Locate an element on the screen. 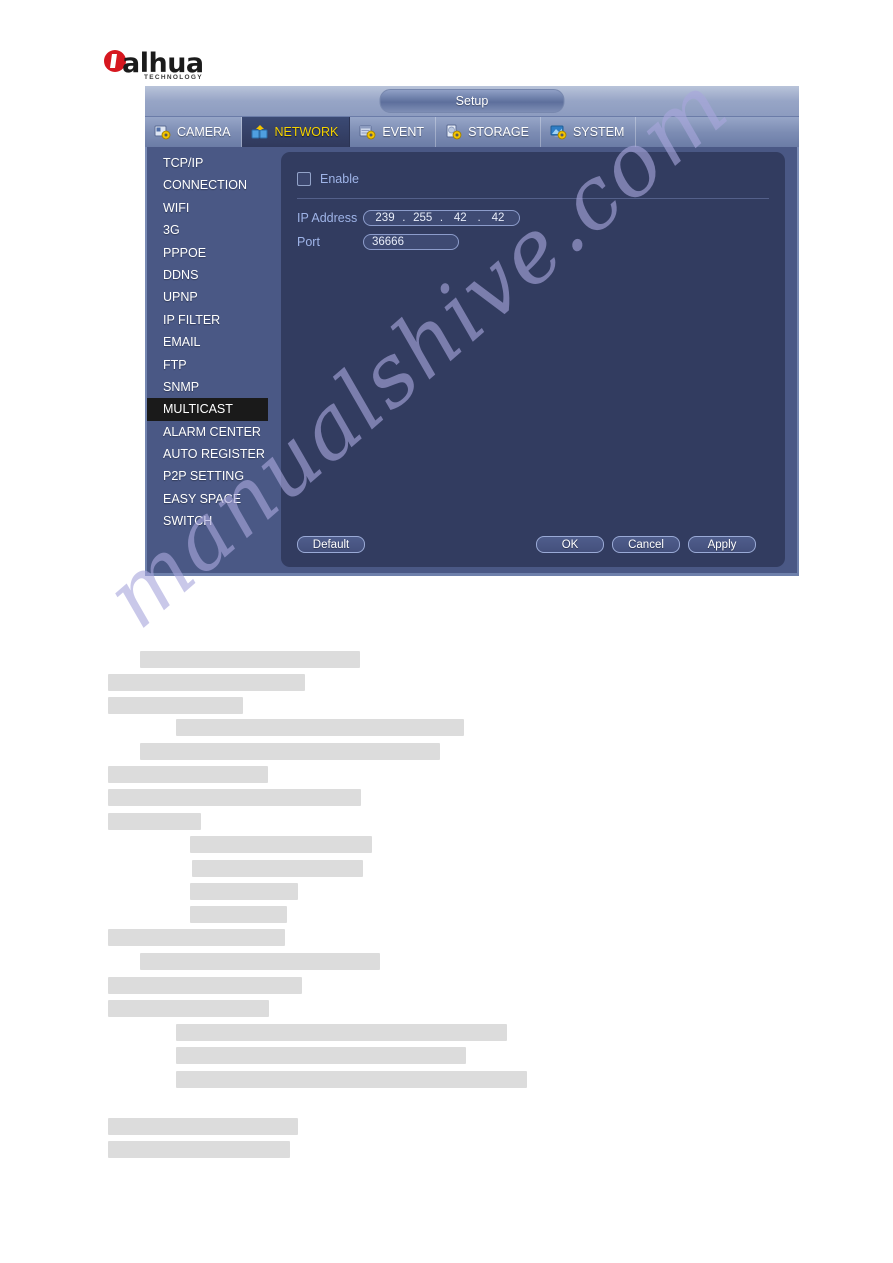 The width and height of the screenshot is (893, 1263). tab-system: SYSTEM is located at coordinates (589, 132).